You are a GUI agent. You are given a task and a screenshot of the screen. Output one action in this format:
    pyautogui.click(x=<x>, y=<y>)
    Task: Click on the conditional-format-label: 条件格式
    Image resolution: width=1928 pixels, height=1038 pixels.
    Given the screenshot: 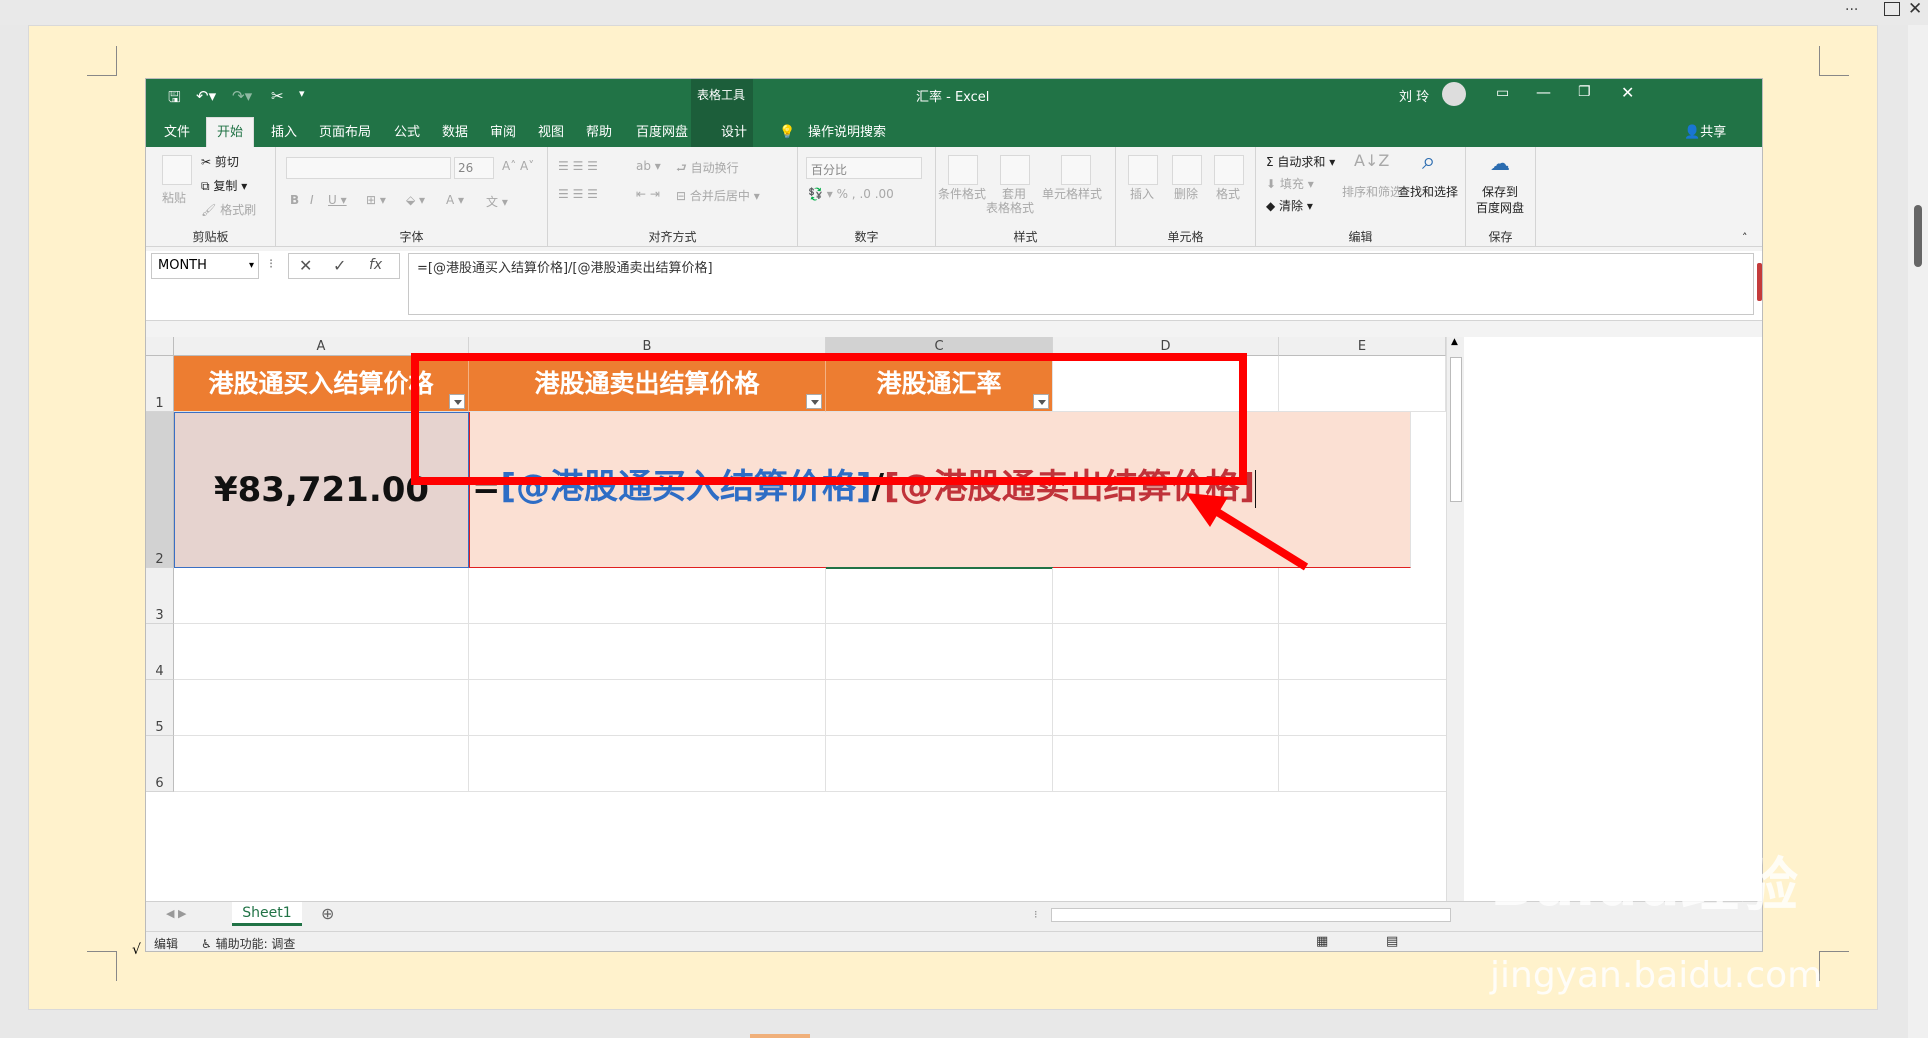 What is the action you would take?
    pyautogui.click(x=962, y=193)
    